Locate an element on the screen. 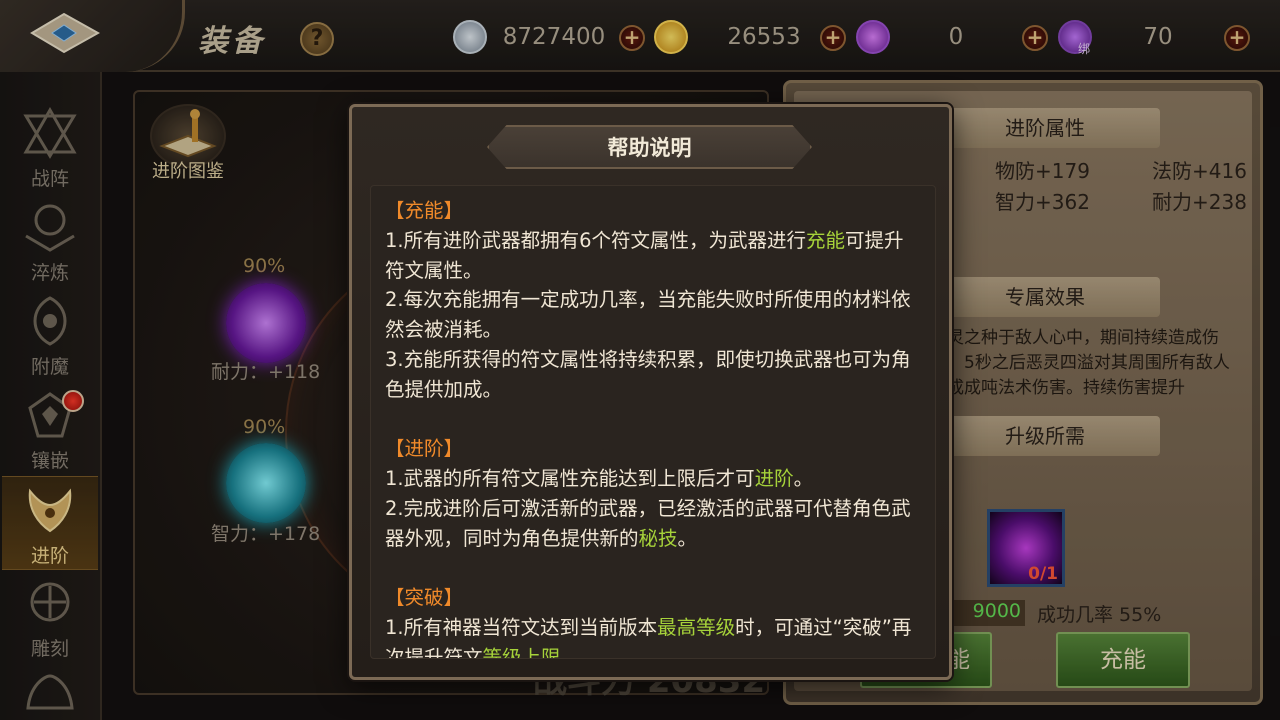 The height and width of the screenshot is (720, 1280). highlight-term: 等级上限 is located at coordinates (521, 652).